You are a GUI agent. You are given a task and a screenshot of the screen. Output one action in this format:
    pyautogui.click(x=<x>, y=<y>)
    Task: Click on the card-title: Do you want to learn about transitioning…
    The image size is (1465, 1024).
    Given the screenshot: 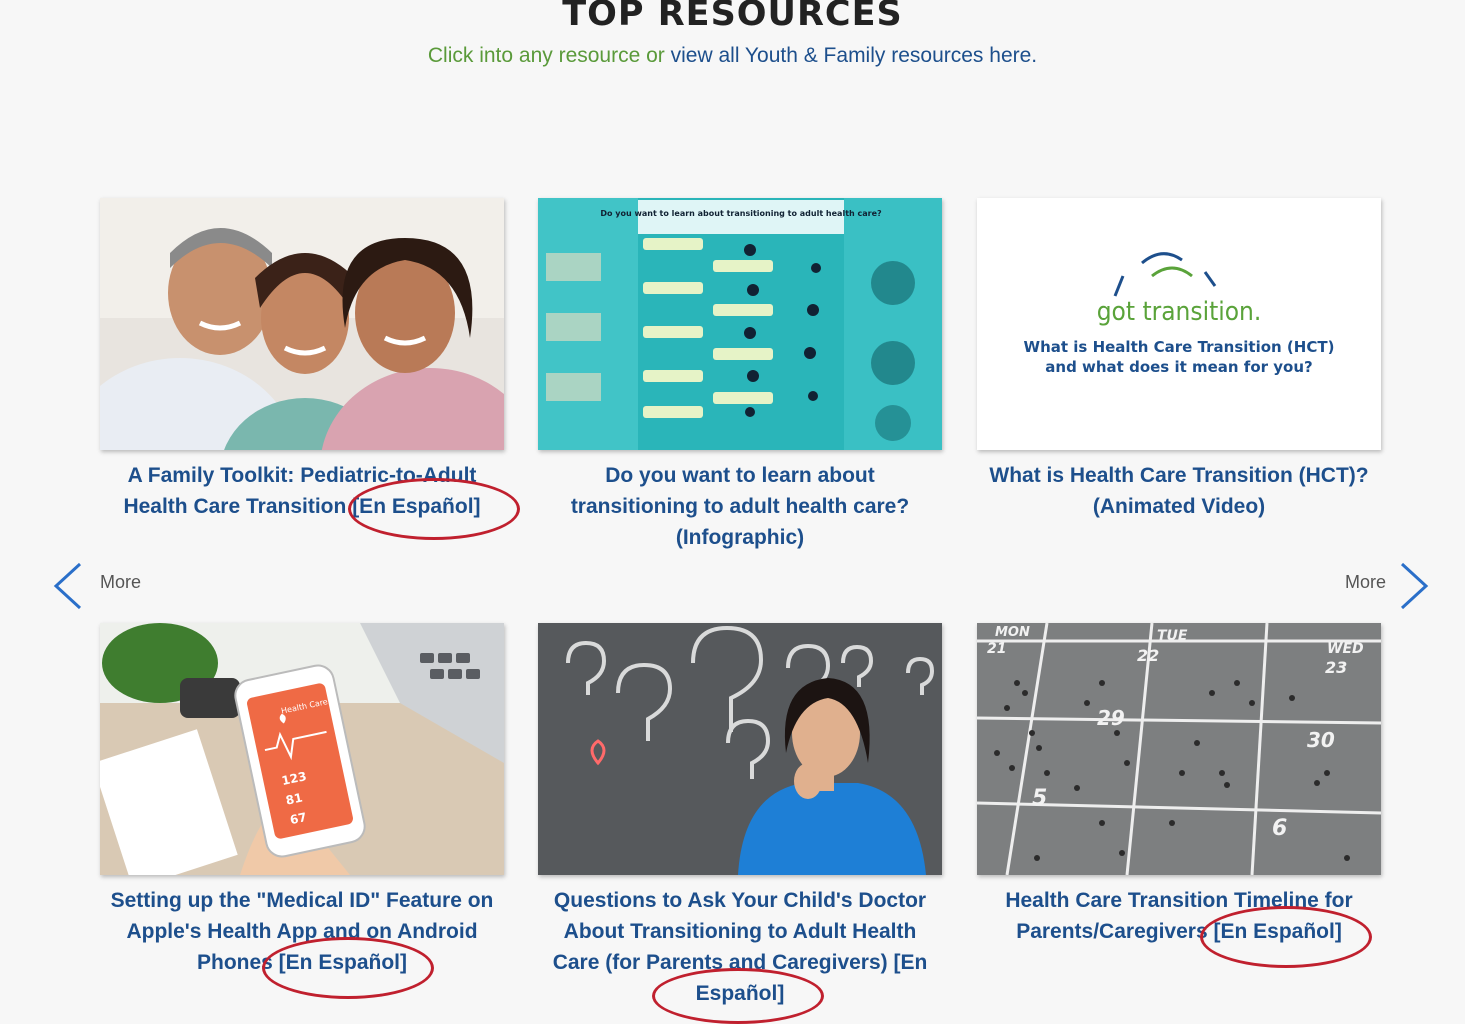 What is the action you would take?
    pyautogui.click(x=740, y=506)
    